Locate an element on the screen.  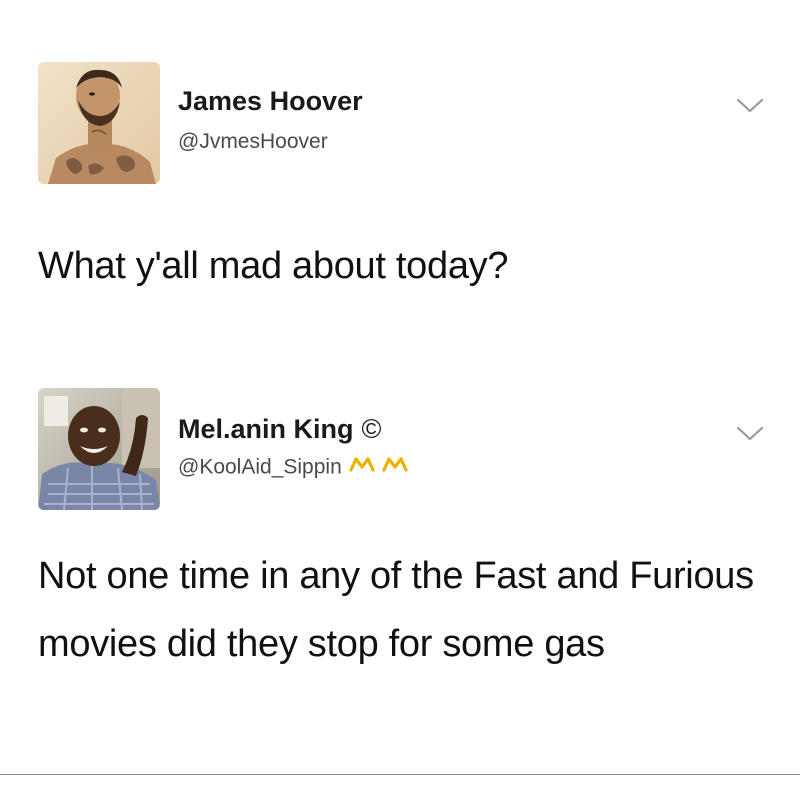
crown-icon is located at coordinates (383, 468).